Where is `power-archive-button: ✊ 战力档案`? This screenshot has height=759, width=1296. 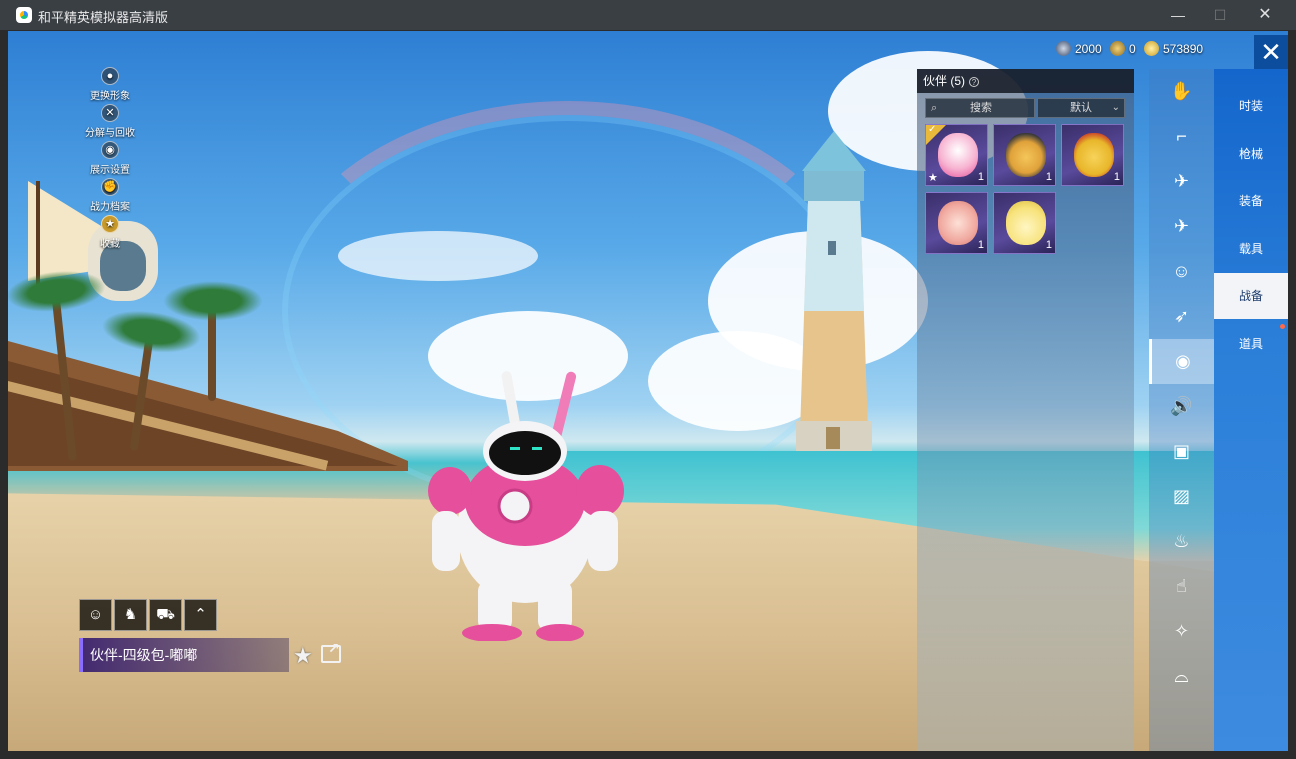
power-archive-button: ✊ 战力档案 is located at coordinates (110, 197).